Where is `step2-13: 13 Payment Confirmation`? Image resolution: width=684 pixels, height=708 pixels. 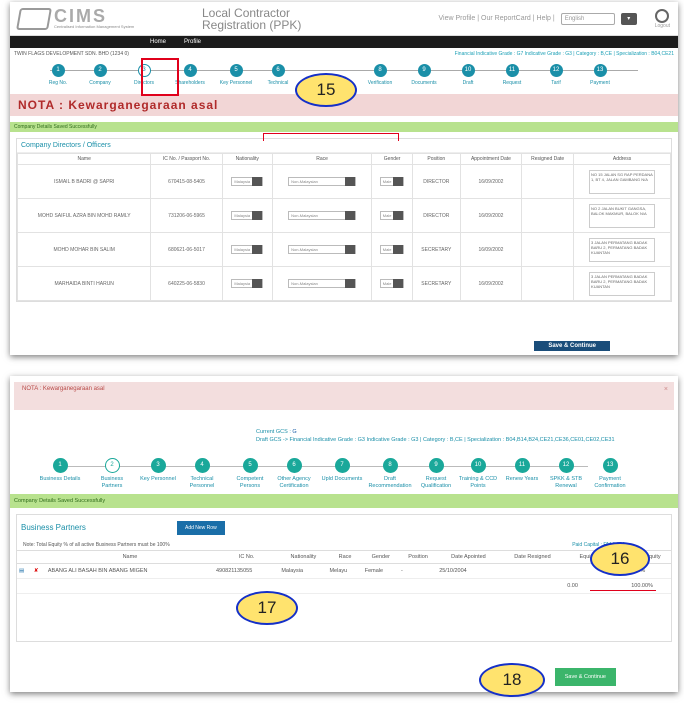 step2-13: 13 Payment Confirmation is located at coordinates (610, 474).